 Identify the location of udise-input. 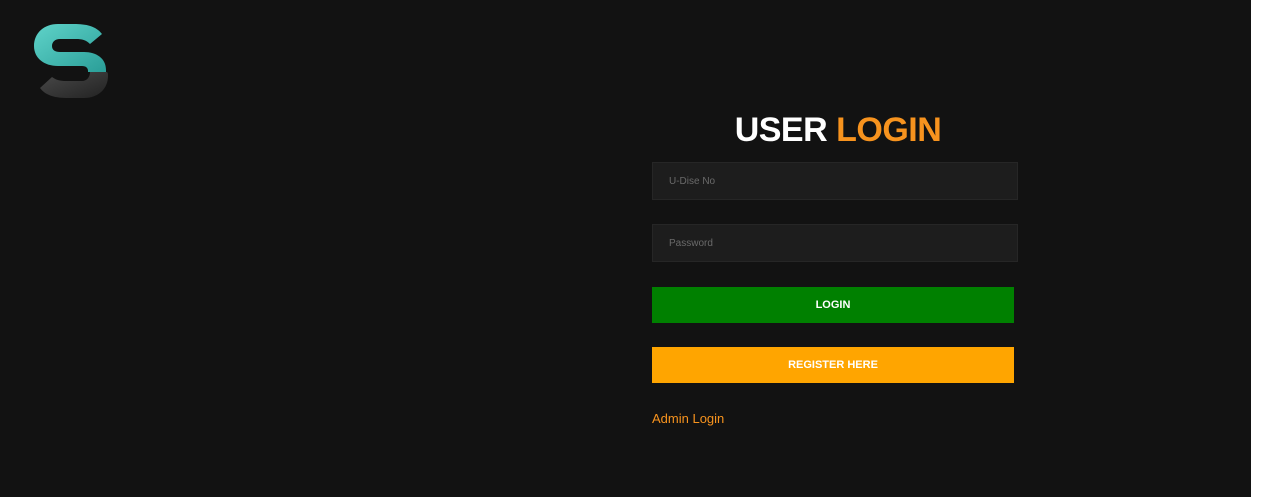
(835, 181).